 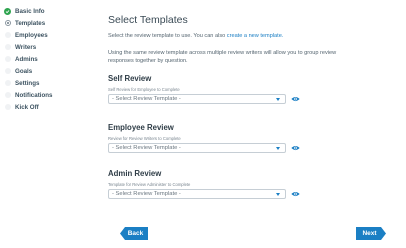 What do you see at coordinates (26, 59) in the screenshot?
I see `nav-item-label: Admins` at bounding box center [26, 59].